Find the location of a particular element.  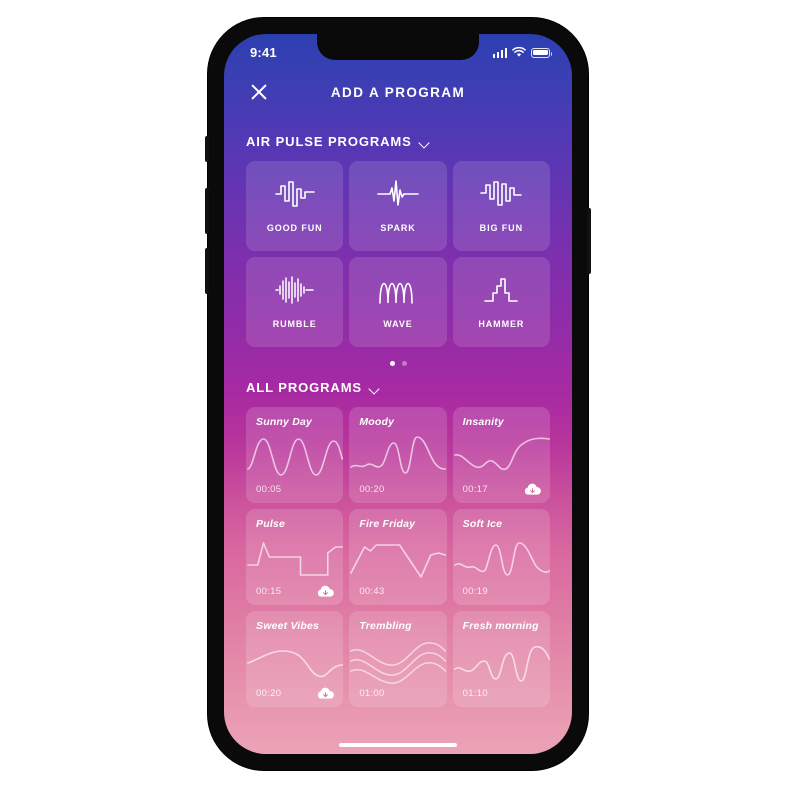

air-pulse-tile-spark: SPARK is located at coordinates (398, 206).